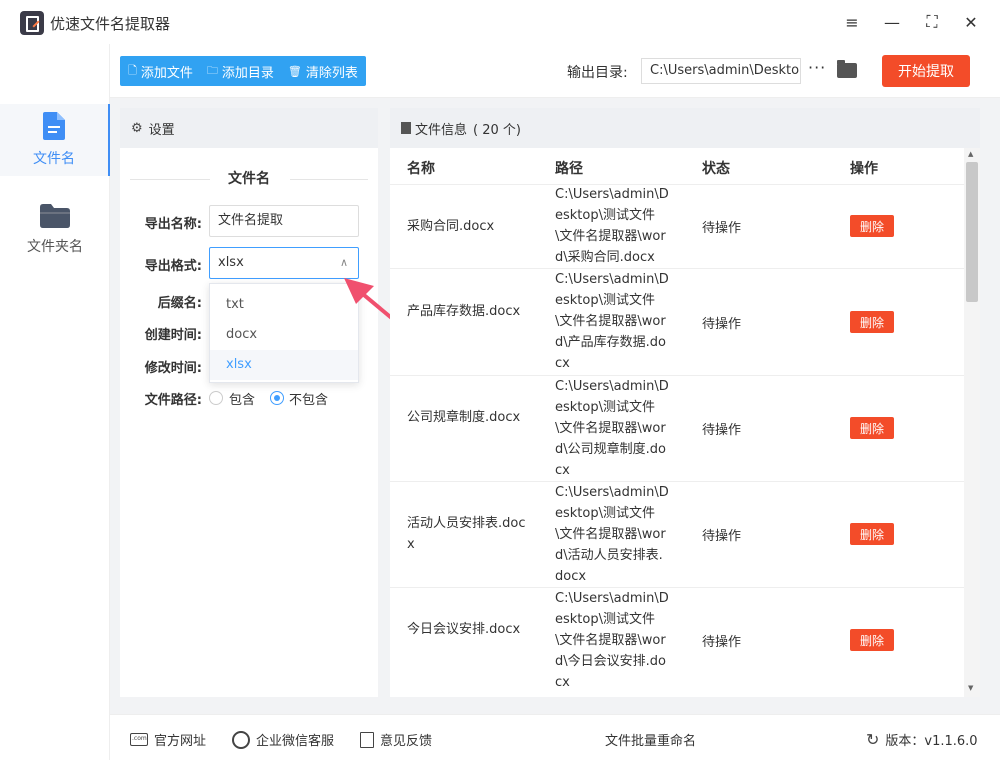  What do you see at coordinates (817, 67) in the screenshot?
I see `more-icon: ···` at bounding box center [817, 67].